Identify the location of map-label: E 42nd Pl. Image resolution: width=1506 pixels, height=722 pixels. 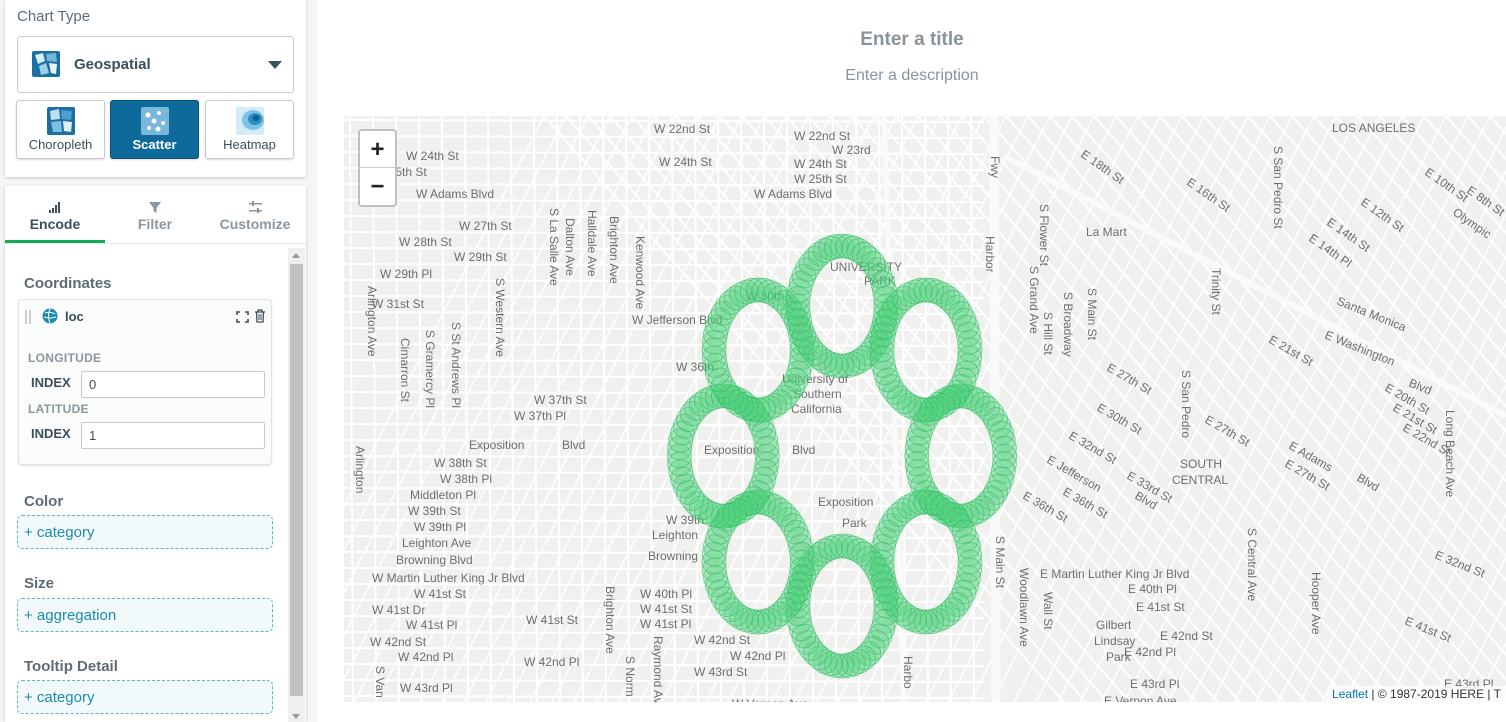
(1150, 652).